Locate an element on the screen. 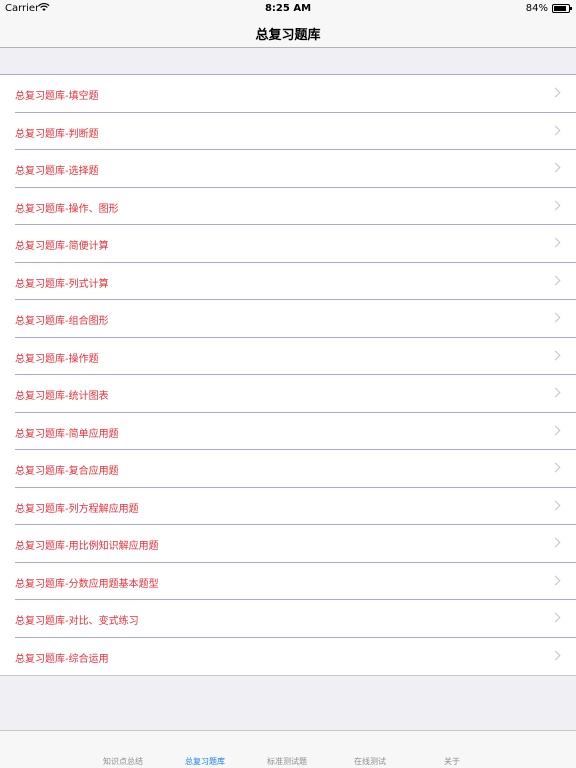 The height and width of the screenshot is (768, 576). list-item-label: 总复习题库-判断题 is located at coordinates (57, 134).